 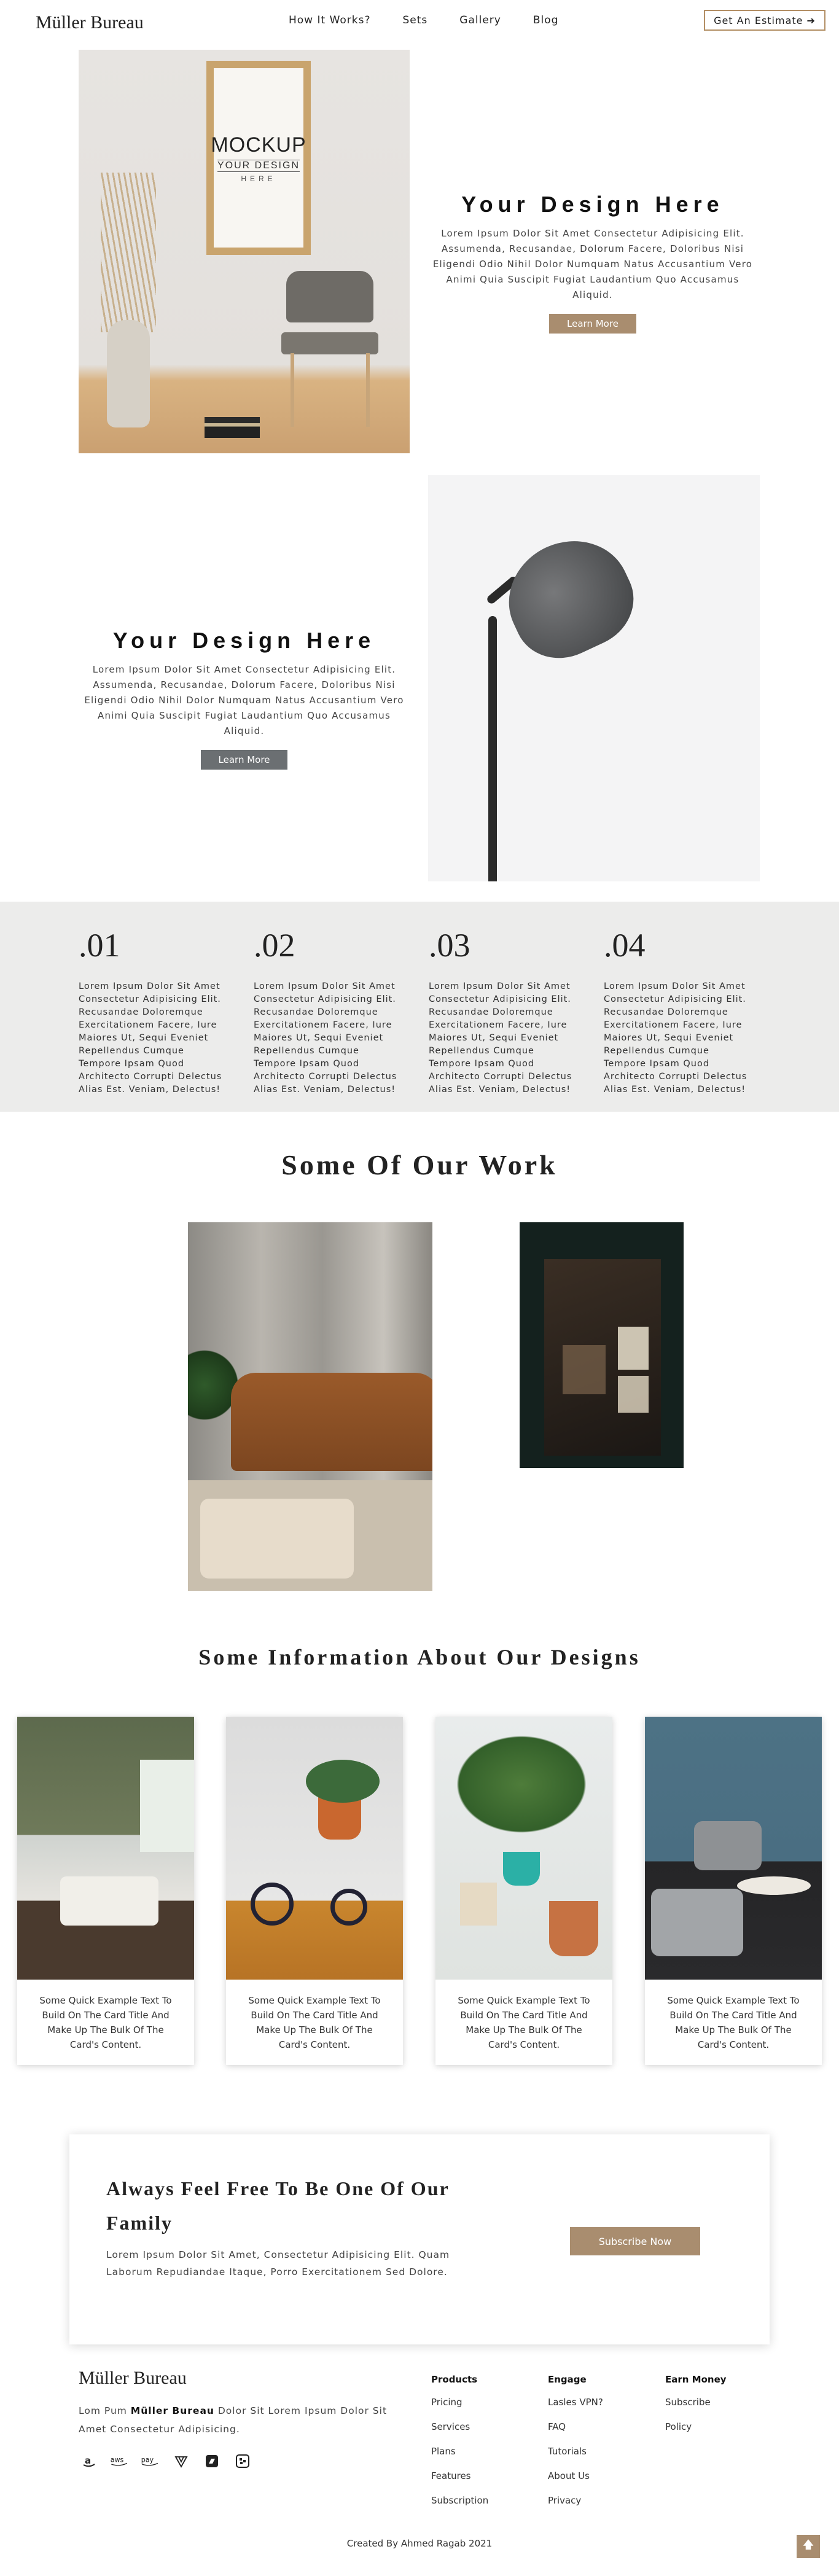 What do you see at coordinates (758, 20) in the screenshot?
I see `get-estimate-label: Get An Estimate` at bounding box center [758, 20].